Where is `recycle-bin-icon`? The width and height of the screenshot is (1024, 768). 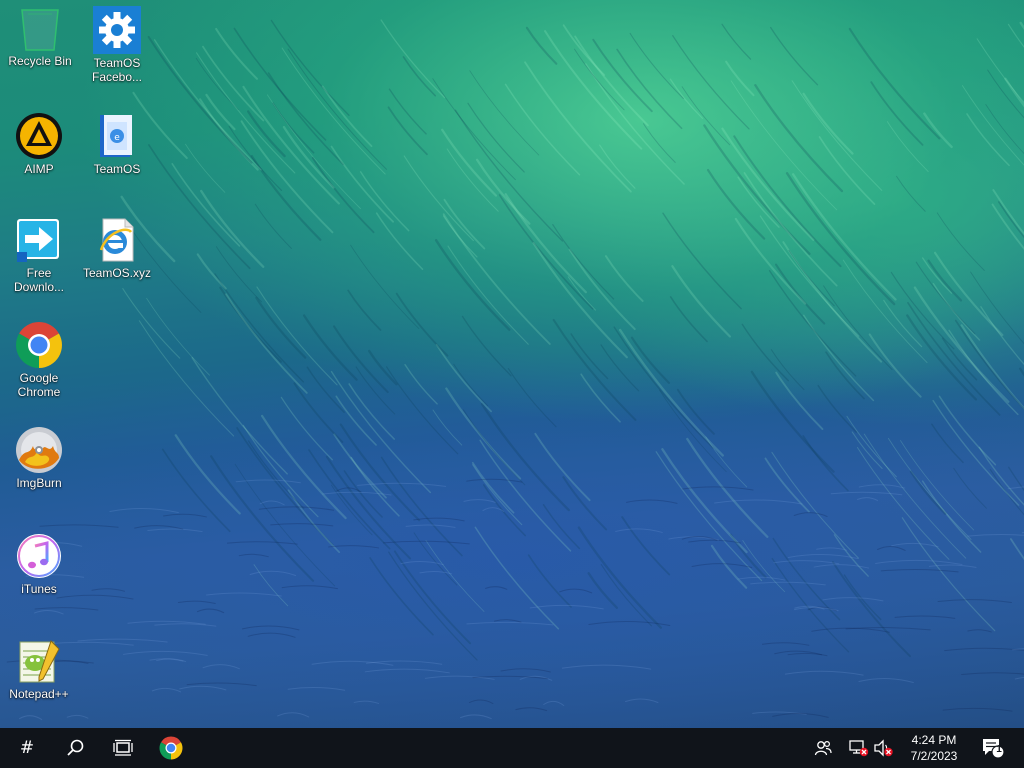 recycle-bin-icon is located at coordinates (40, 28).